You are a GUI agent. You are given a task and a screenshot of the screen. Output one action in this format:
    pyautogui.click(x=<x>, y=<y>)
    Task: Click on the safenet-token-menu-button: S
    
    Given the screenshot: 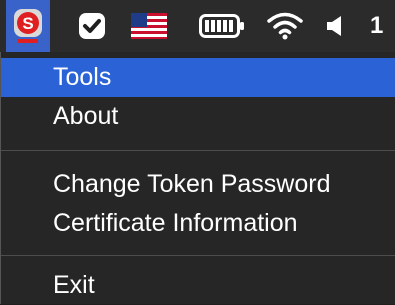 What is the action you would take?
    pyautogui.click(x=28, y=26)
    